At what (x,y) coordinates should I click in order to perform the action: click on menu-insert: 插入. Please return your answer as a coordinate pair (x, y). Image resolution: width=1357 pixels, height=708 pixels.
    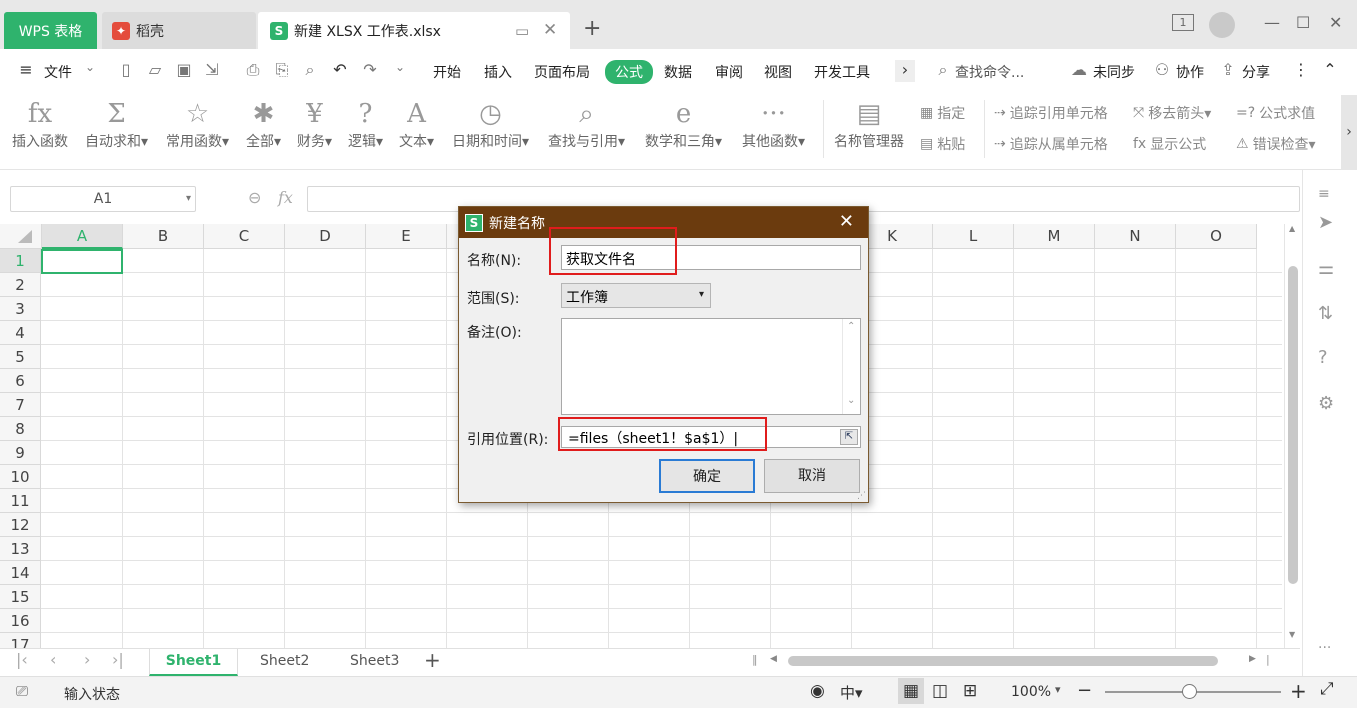
    Looking at the image, I should click on (498, 72).